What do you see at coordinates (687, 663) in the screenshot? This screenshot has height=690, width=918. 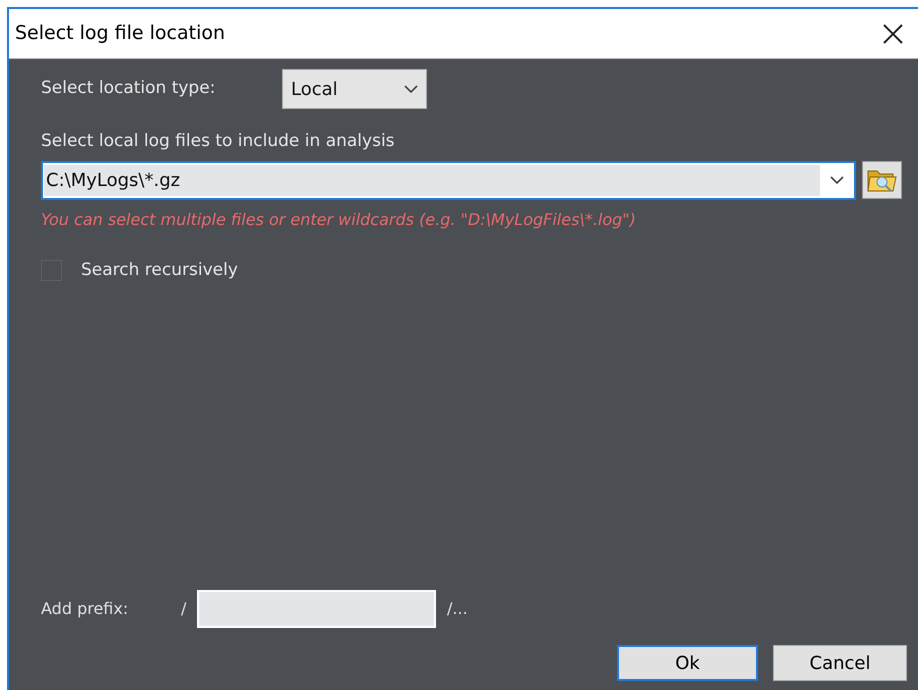 I see `dialog-button: Ok` at bounding box center [687, 663].